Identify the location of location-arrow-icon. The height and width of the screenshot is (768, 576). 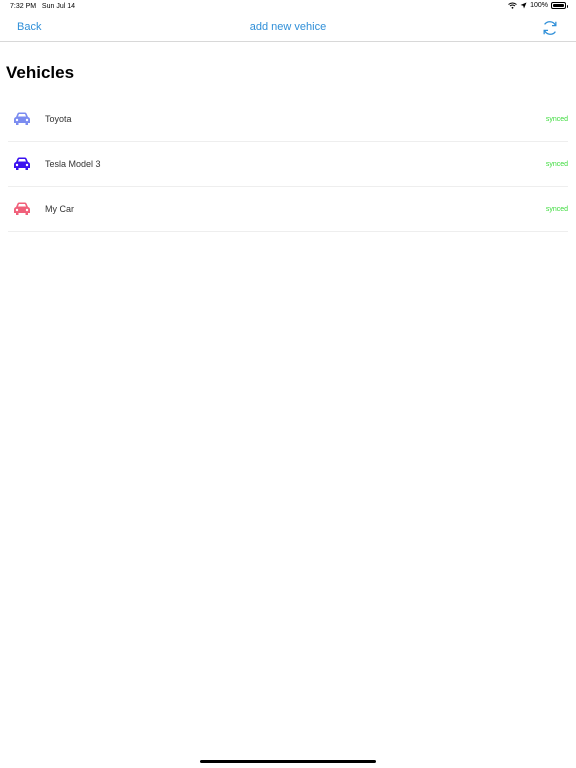
(523, 5).